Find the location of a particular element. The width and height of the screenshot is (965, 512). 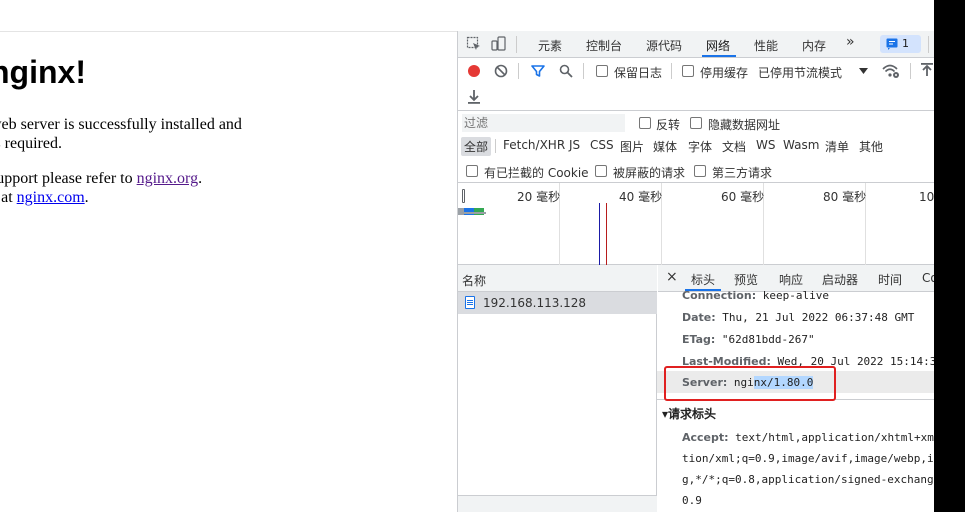

type-filter-wasm: Wasm is located at coordinates (801, 145).